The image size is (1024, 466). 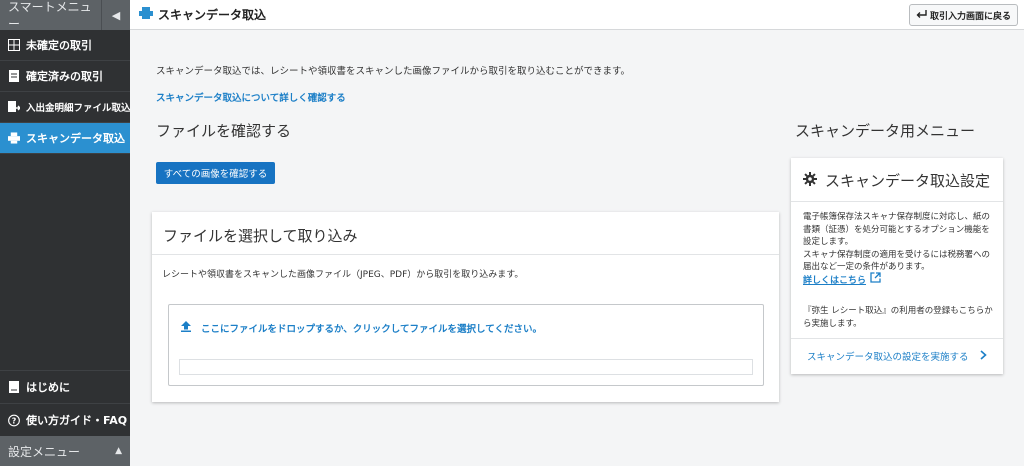 I want to click on top-bar: スキャンデータ取込 取引入力画面に戻る, so click(x=577, y=15).